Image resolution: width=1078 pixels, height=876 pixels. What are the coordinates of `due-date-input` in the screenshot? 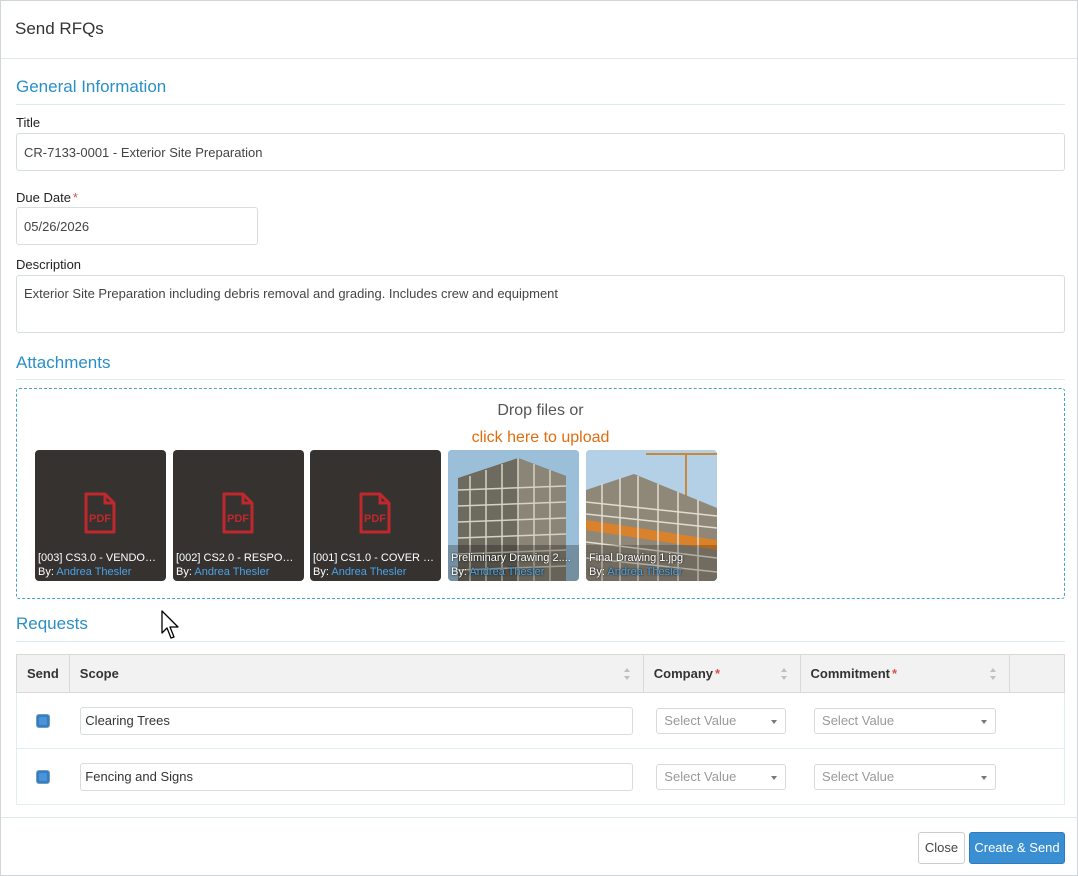 It's located at (137, 226).